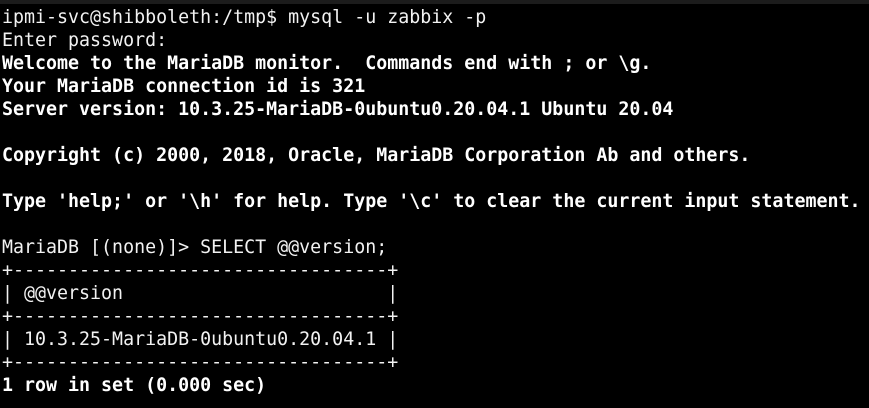  I want to click on password-prompt-line: Enter password:, so click(85, 40).